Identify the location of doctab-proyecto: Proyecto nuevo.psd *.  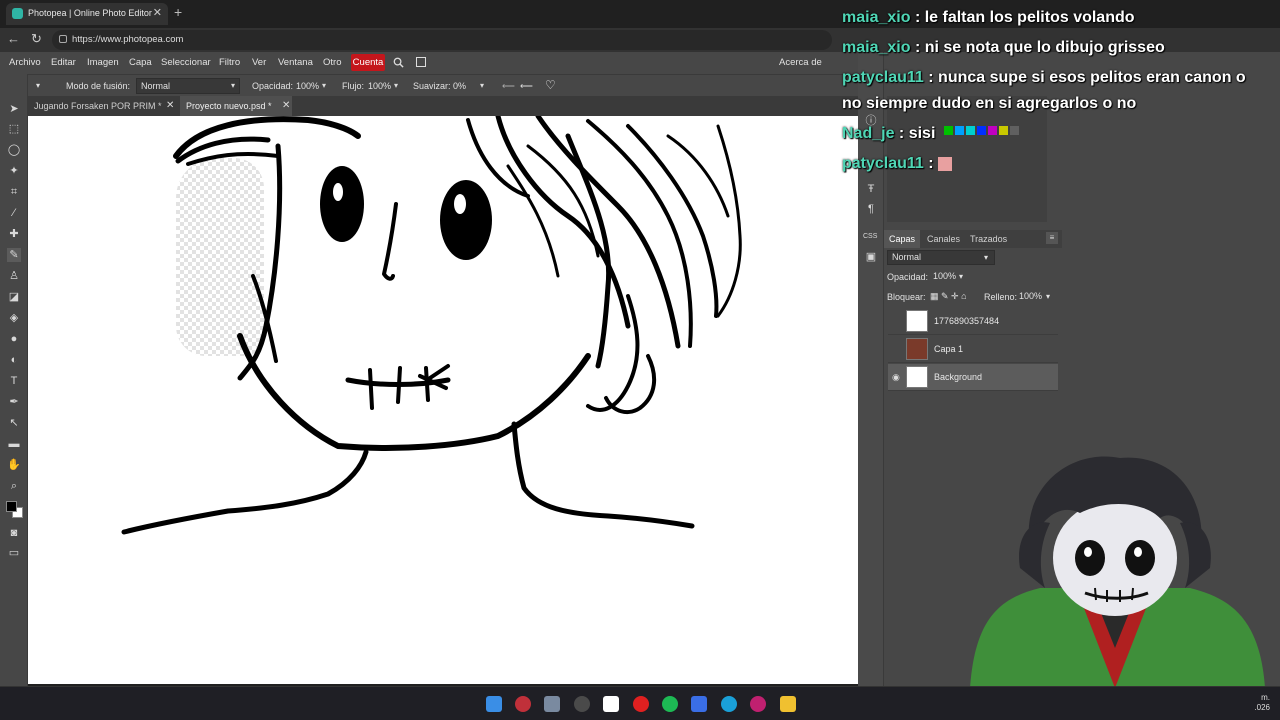
(236, 106).